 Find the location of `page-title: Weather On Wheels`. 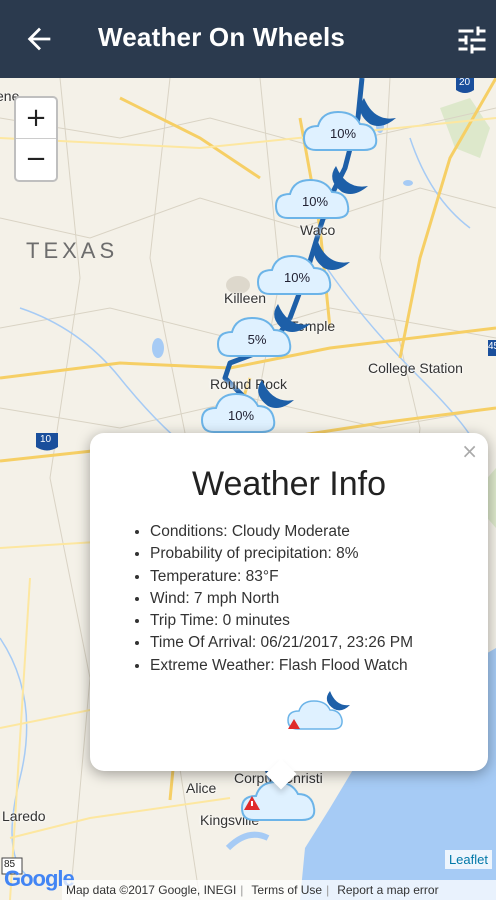

page-title: Weather On Wheels is located at coordinates (222, 37).